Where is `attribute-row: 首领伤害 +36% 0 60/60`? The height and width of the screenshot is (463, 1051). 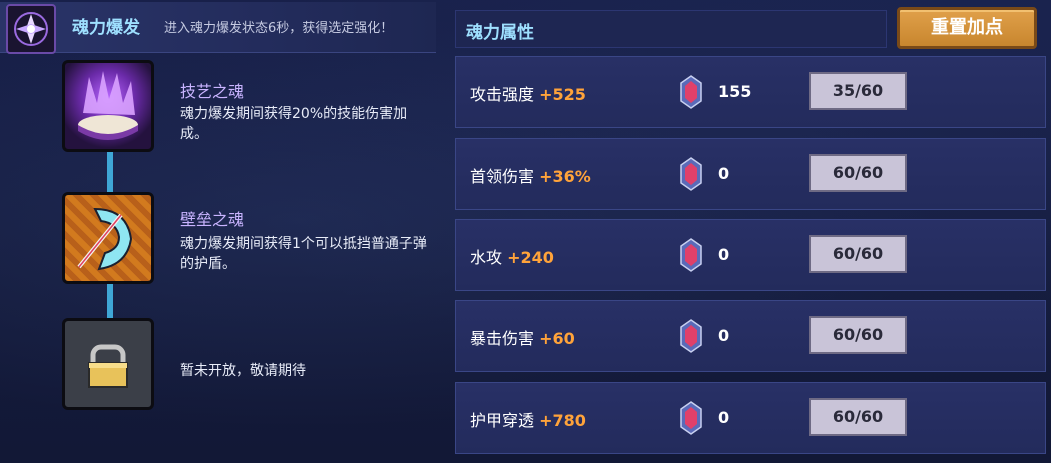
attribute-row: 首领伤害 +36% 0 60/60 is located at coordinates (750, 174).